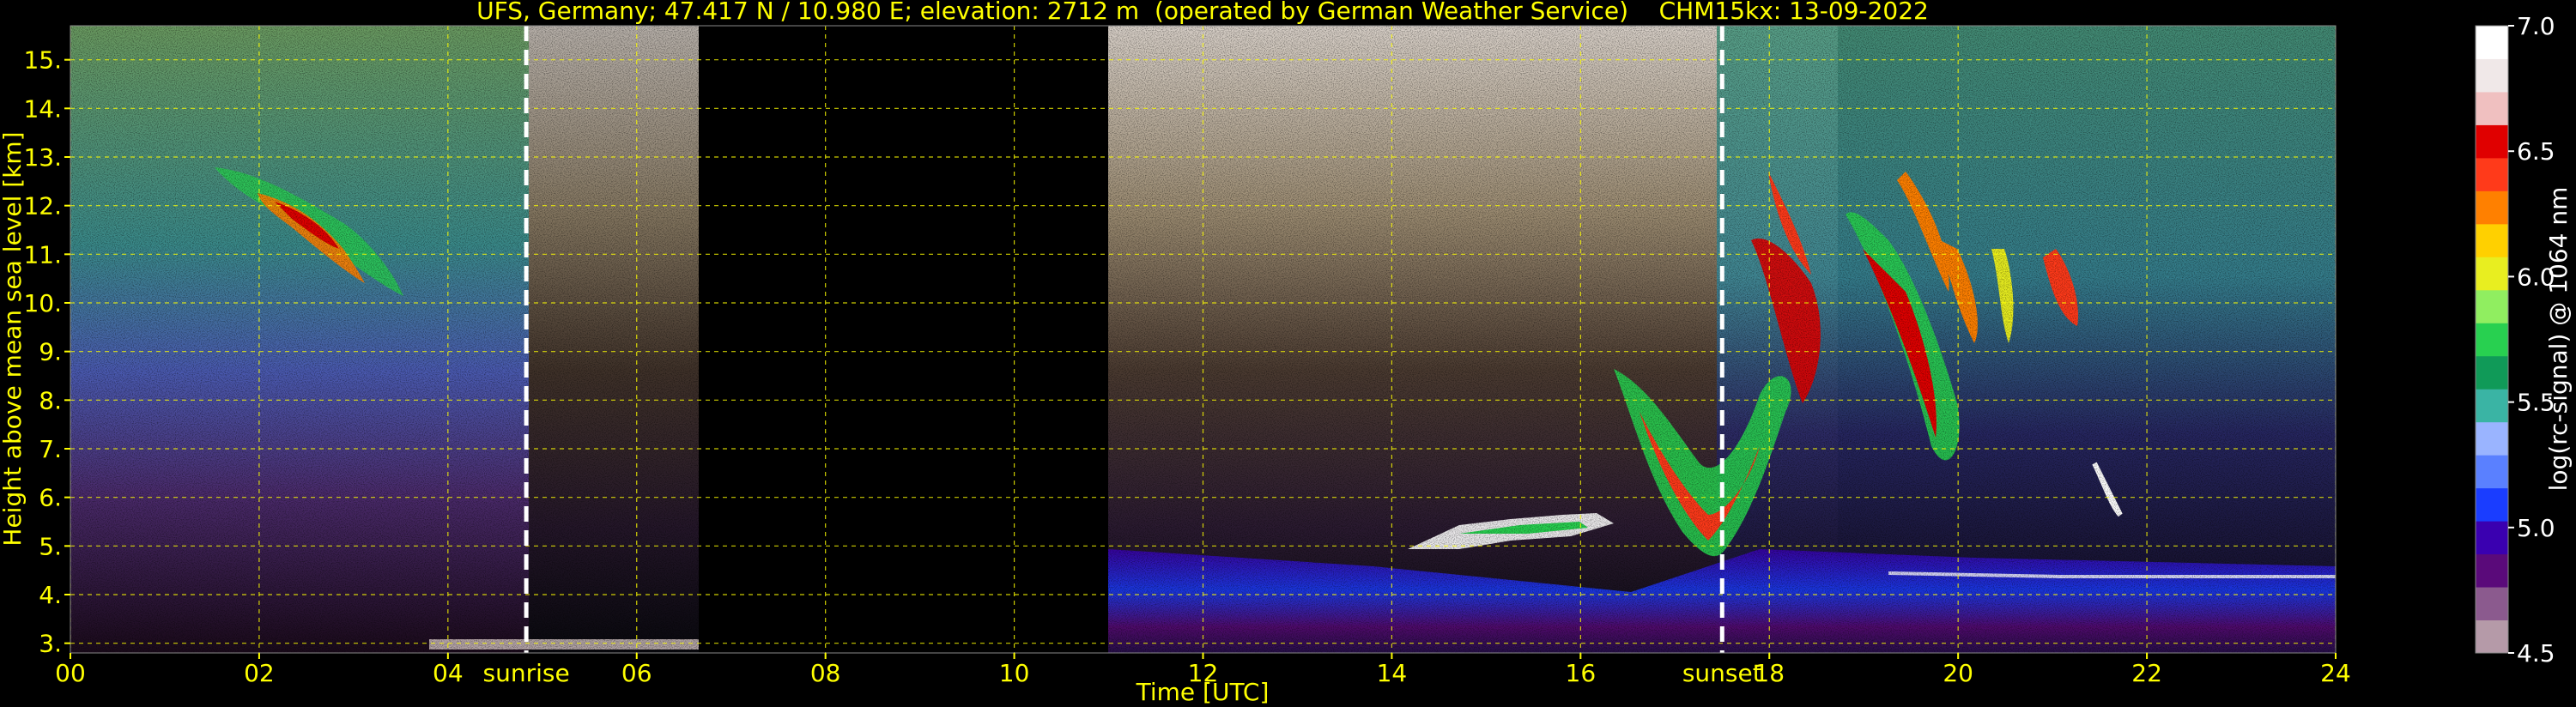 The height and width of the screenshot is (707, 2576). Describe the element at coordinates (2335, 673) in the screenshot. I see `x-tick-label: 24` at that location.